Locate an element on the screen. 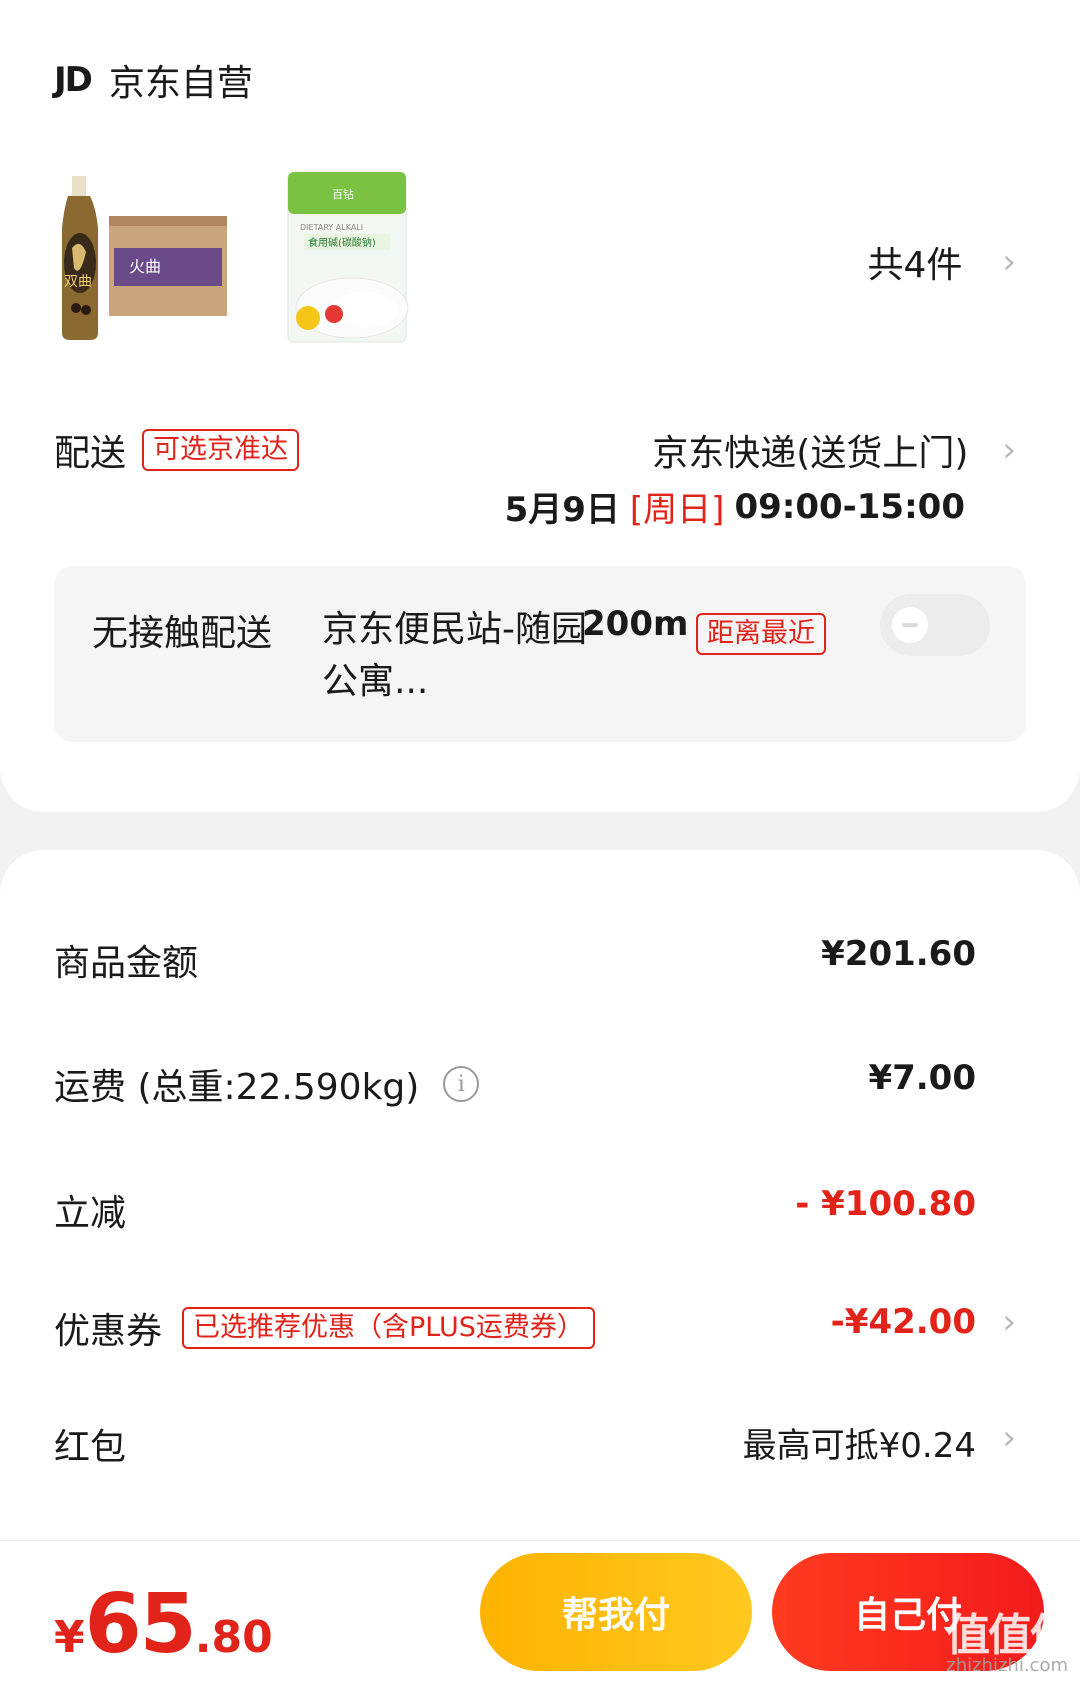 The image size is (1080, 1683). product-image-alkali: 百钻 DIETARY ALKALI 食用碱(碳酸钠) is located at coordinates (357, 260).